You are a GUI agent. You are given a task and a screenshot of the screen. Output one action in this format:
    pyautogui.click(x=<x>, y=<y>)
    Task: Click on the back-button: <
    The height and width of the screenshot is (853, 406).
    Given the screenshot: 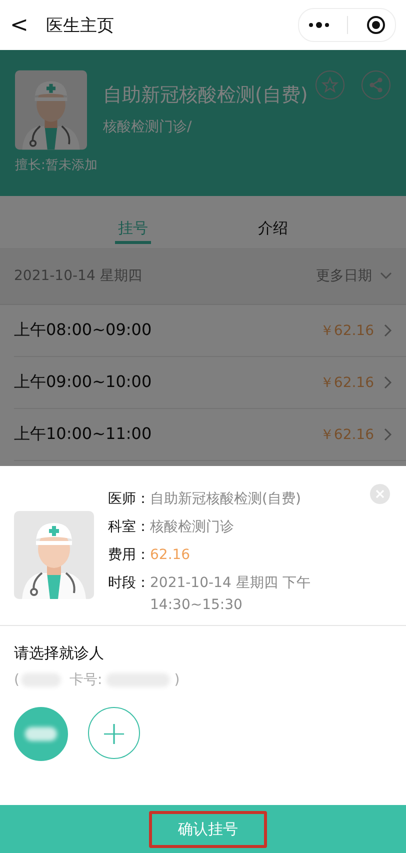 What is the action you would take?
    pyautogui.click(x=25, y=25)
    